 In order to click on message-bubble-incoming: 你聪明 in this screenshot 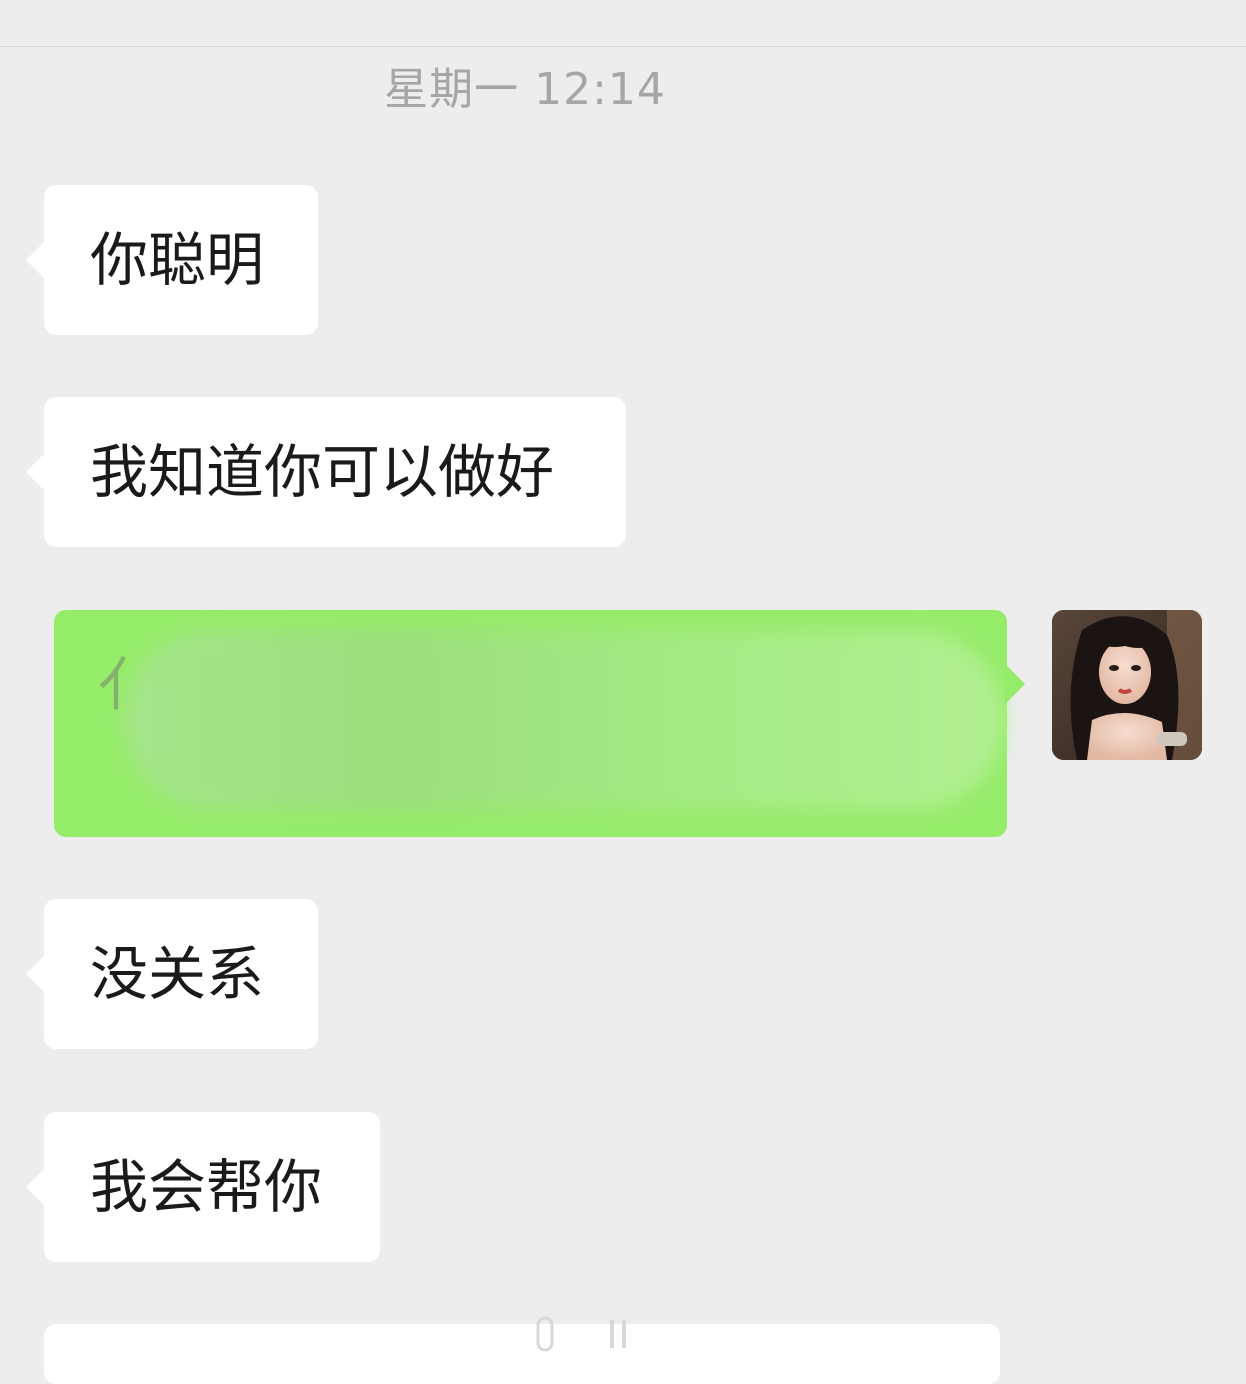, I will do `click(172, 260)`.